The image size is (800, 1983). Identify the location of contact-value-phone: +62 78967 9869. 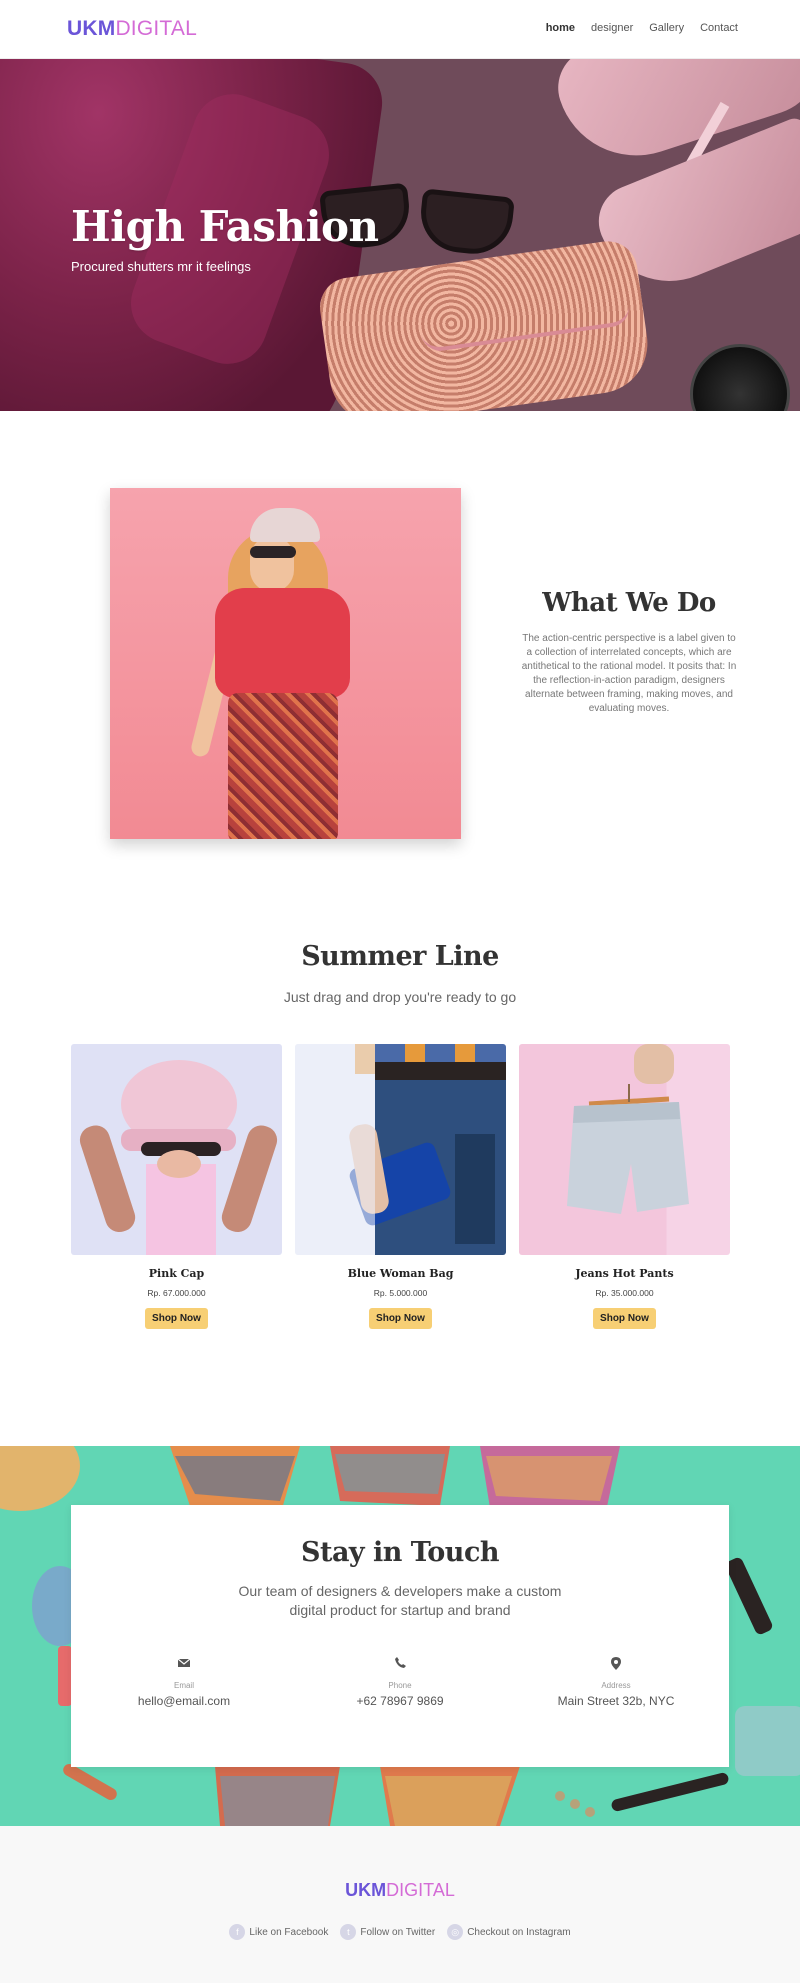
(400, 1701).